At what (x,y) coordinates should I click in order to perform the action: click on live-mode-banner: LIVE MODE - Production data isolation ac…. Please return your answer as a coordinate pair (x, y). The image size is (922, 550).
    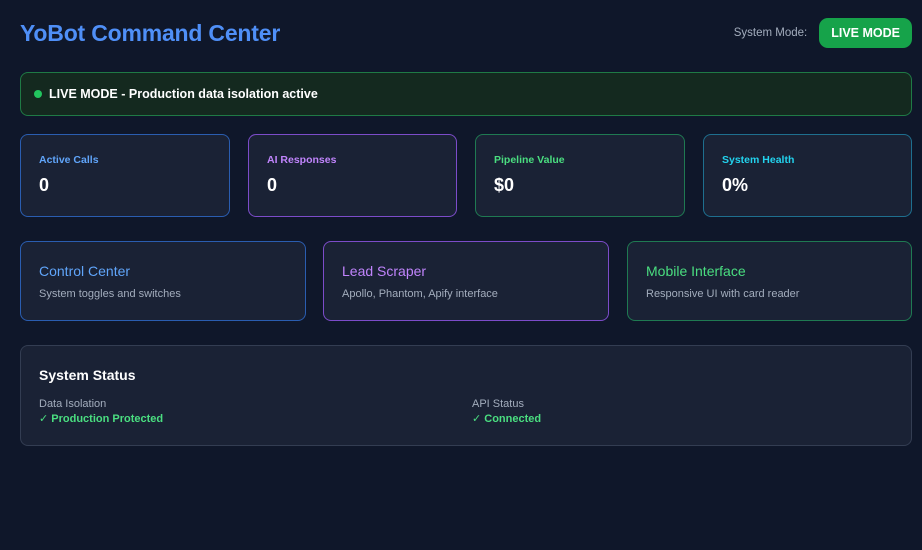
    Looking at the image, I should click on (466, 94).